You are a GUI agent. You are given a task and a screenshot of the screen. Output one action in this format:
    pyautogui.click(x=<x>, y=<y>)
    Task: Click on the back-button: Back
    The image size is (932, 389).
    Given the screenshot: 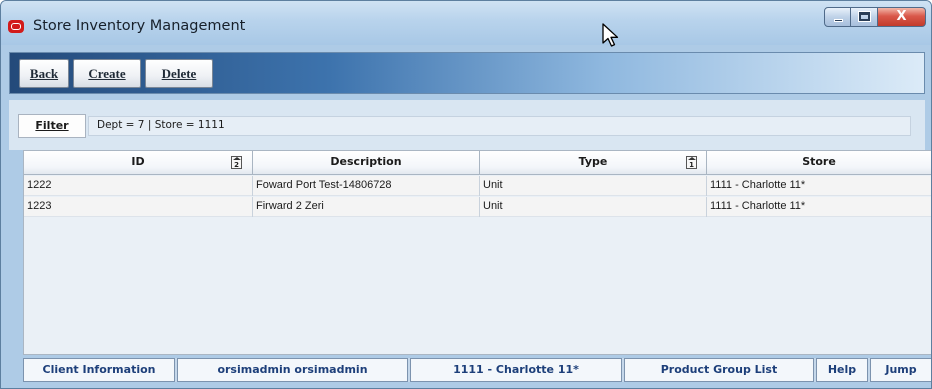 What is the action you would take?
    pyautogui.click(x=44, y=73)
    